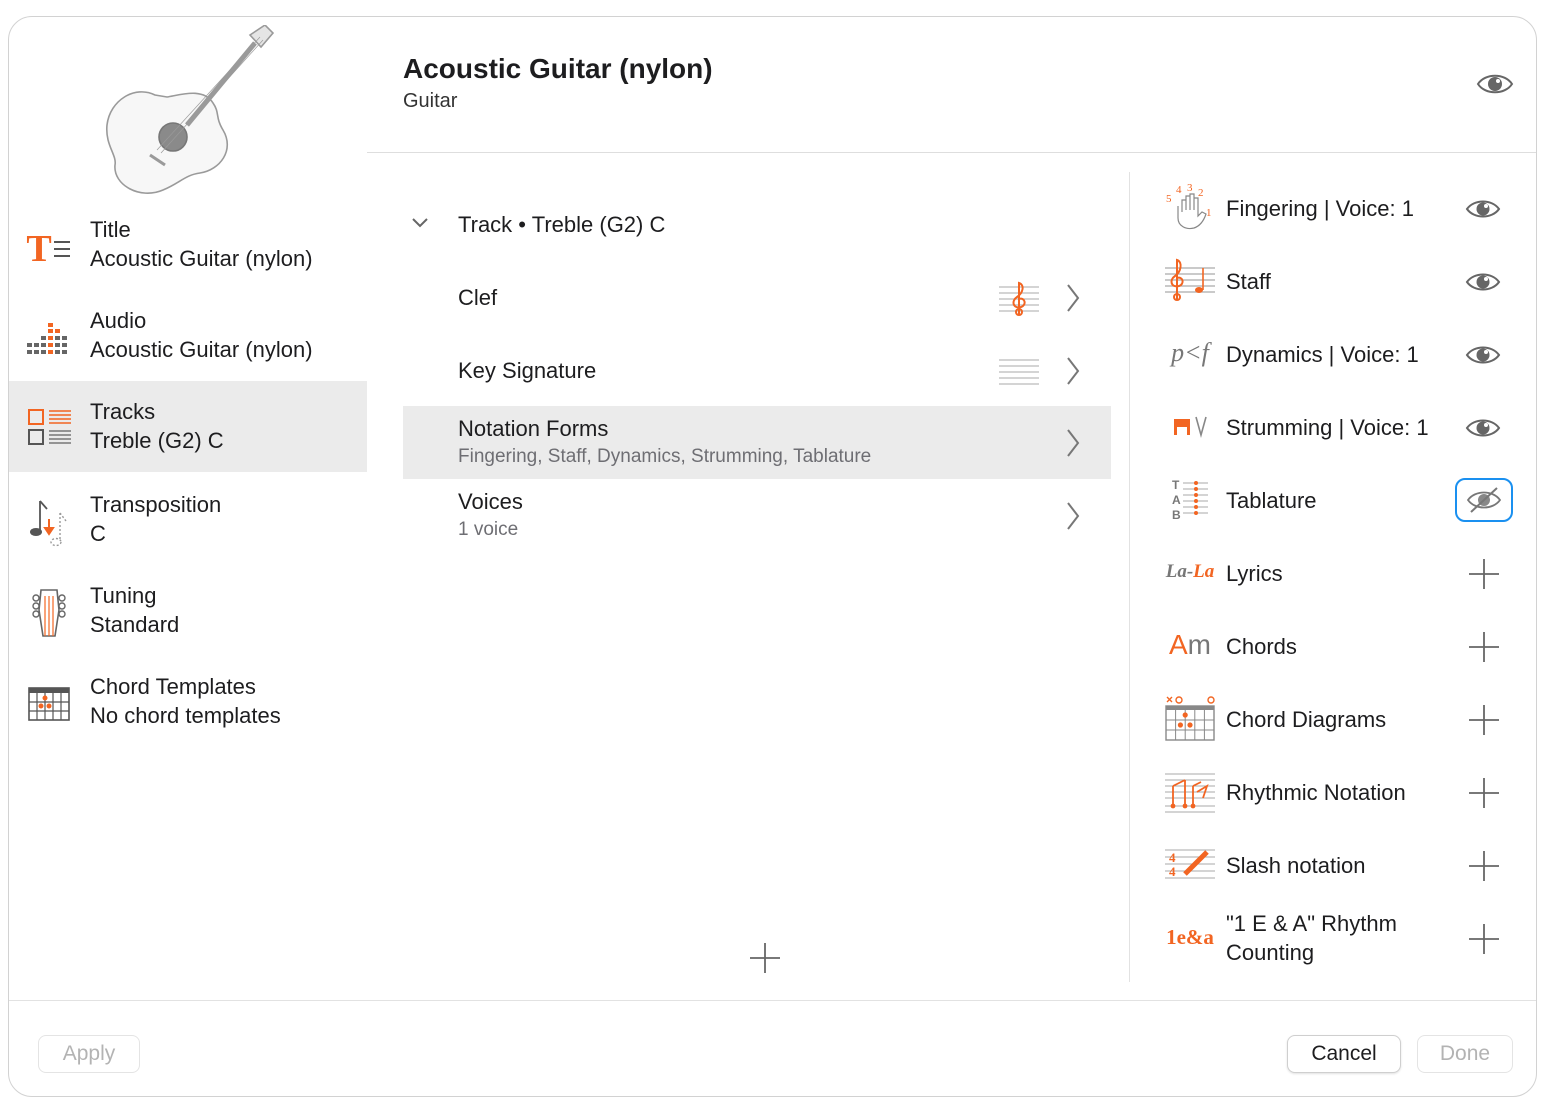 The height and width of the screenshot is (1113, 1544). Describe the element at coordinates (1327, 427) in the screenshot. I see `notation-form-label: Strumming | Voice: 1` at that location.